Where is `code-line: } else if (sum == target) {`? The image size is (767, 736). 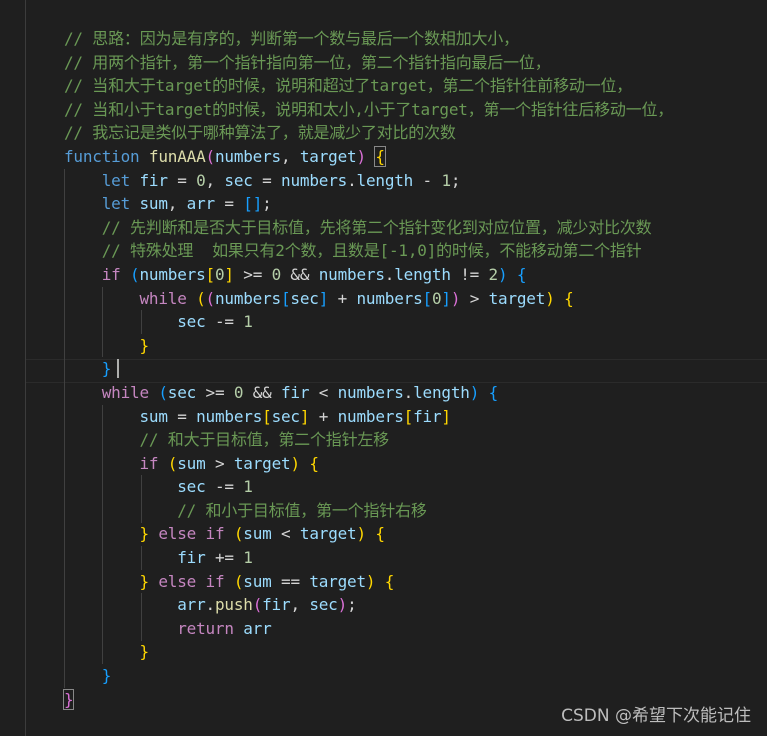
code-line: } else if (sum == target) { is located at coordinates (368, 582).